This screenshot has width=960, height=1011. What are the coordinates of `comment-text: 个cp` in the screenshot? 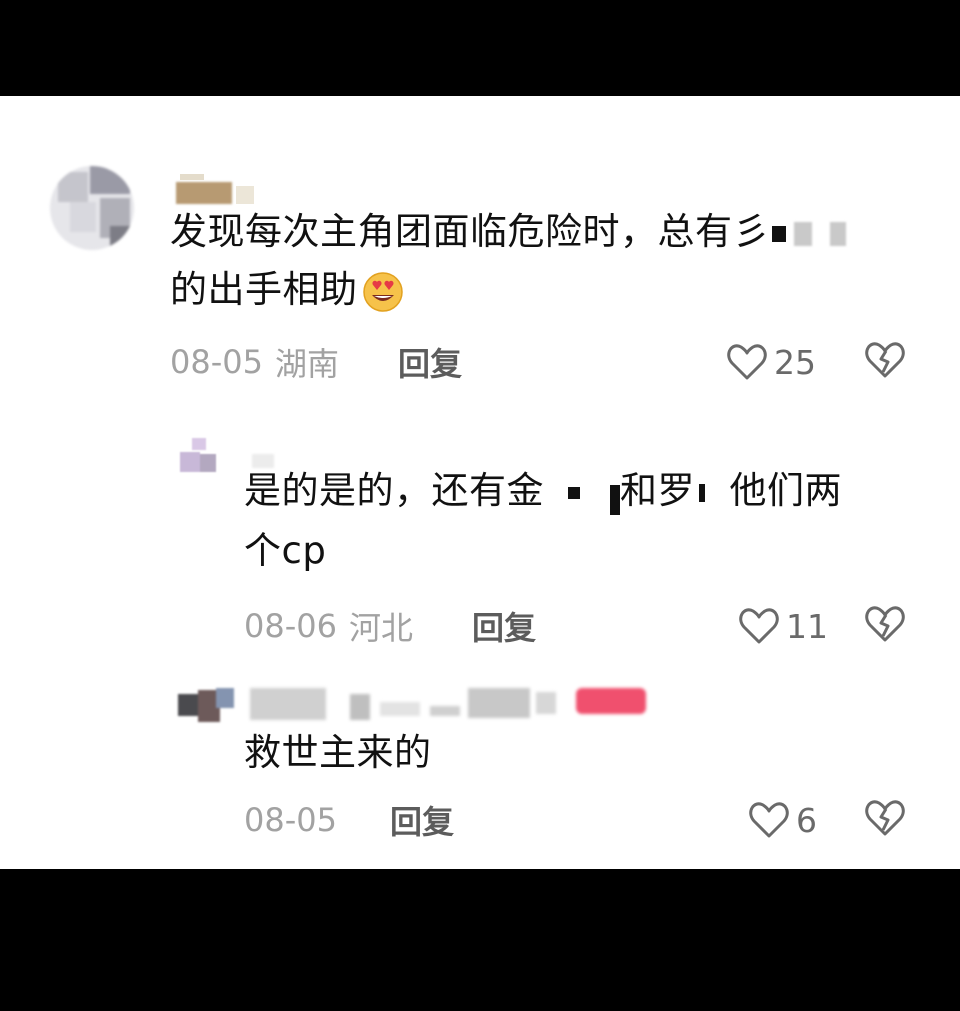 It's located at (594, 551).